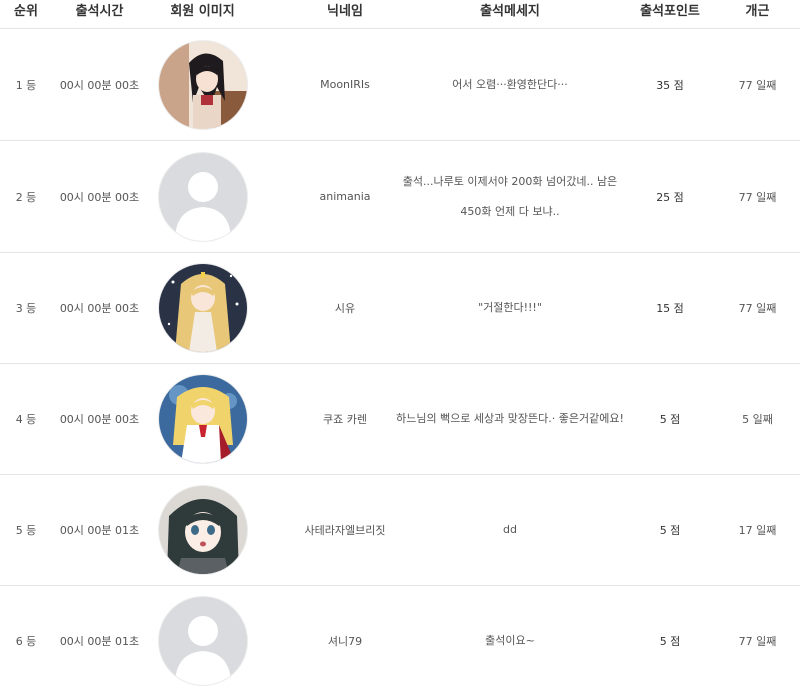  I want to click on header-message: 출석메세지, so click(510, 11).